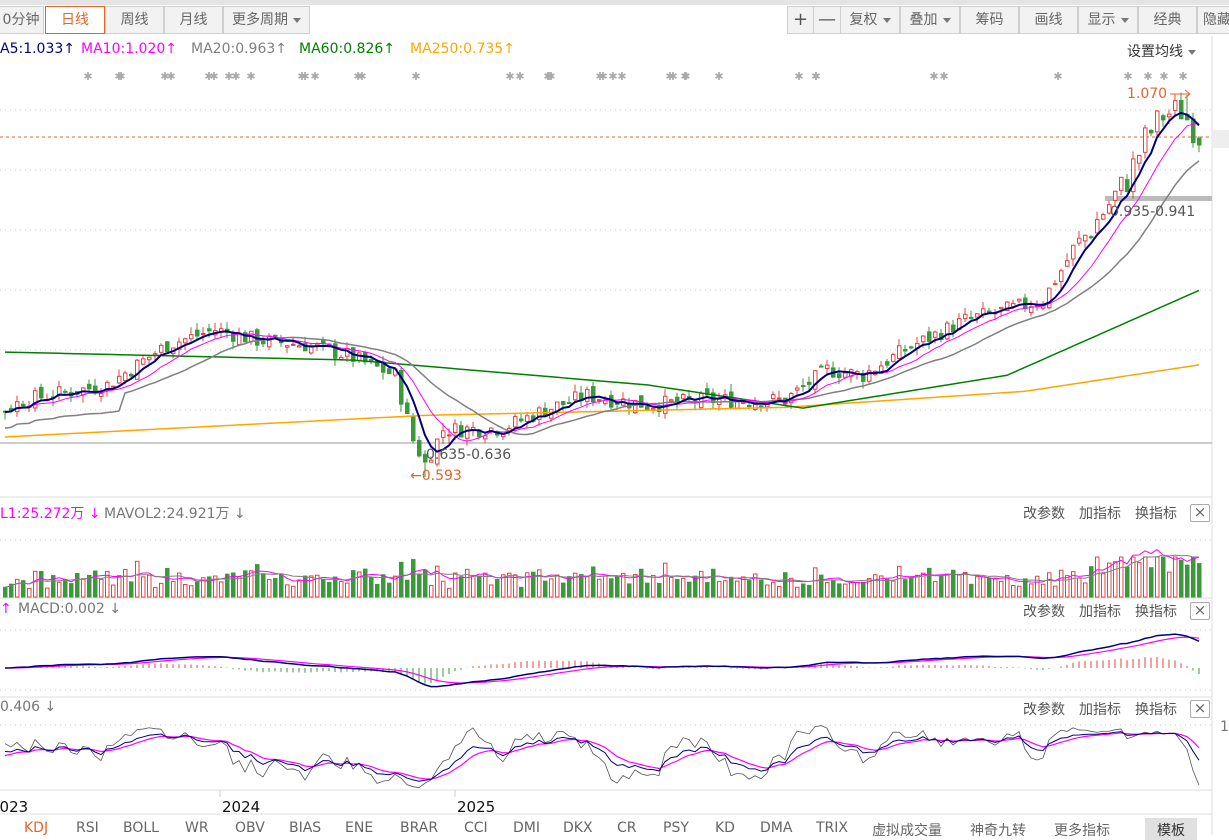 The height and width of the screenshot is (840, 1229). Describe the element at coordinates (832, 828) in the screenshot. I see `indicator-tab-TRIX: TRIX` at that location.